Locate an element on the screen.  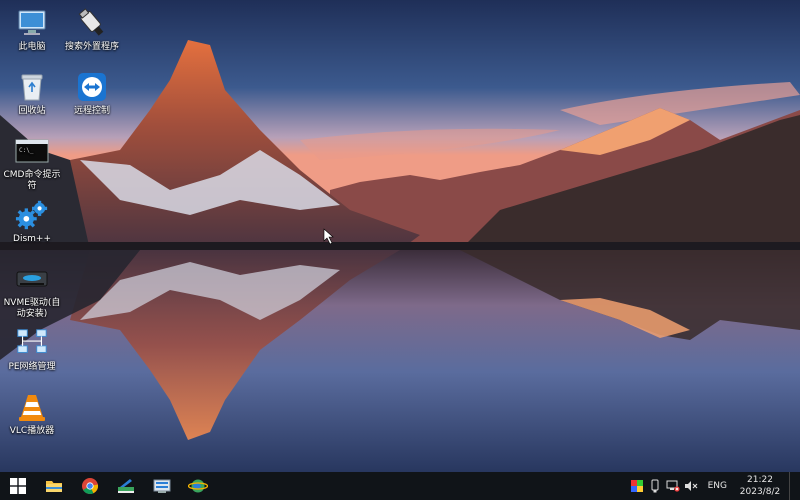
desktop-icon-label: 搜索外置程序 is located at coordinates (91, 47).